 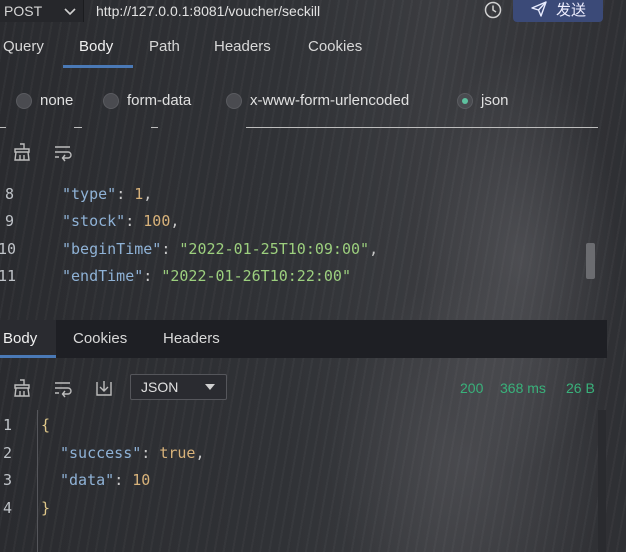 I want to click on body-type-urlencoded: x-www-form-urlencoded, so click(x=317, y=100).